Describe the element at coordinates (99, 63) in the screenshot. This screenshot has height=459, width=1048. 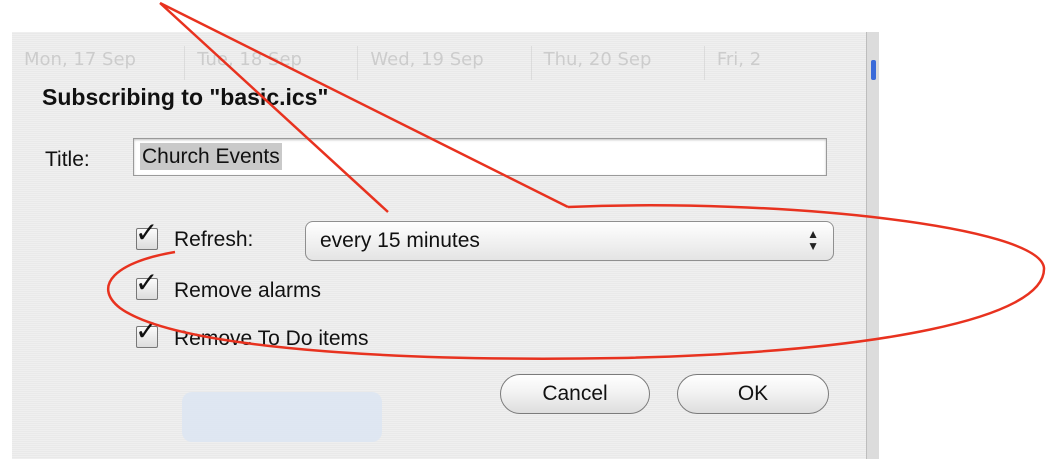
I see `calendar-day: Mon, 17 Sep` at that location.